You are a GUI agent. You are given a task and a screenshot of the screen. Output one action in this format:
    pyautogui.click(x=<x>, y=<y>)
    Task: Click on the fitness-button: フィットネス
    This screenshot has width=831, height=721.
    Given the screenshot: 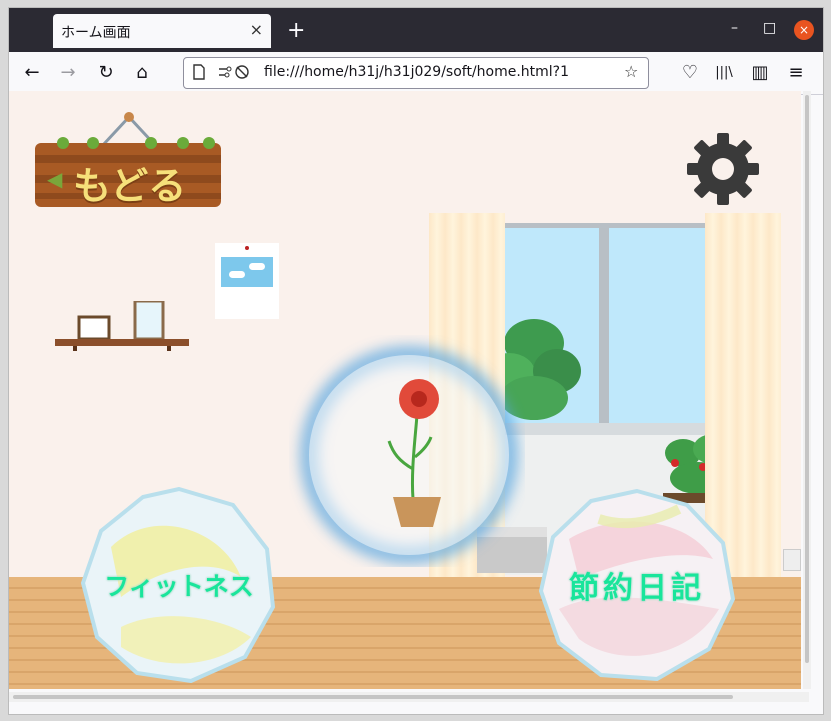 What is the action you would take?
    pyautogui.click(x=179, y=585)
    